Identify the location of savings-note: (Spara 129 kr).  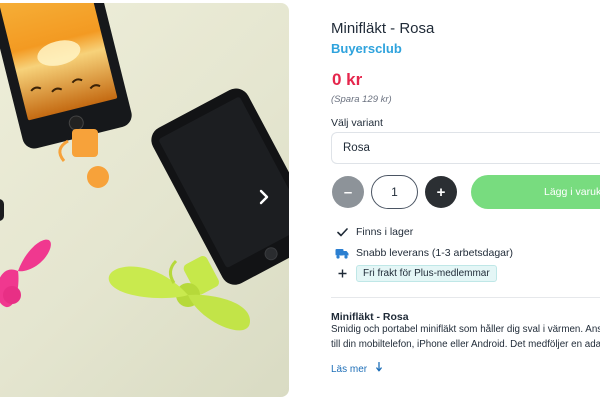
(361, 99).